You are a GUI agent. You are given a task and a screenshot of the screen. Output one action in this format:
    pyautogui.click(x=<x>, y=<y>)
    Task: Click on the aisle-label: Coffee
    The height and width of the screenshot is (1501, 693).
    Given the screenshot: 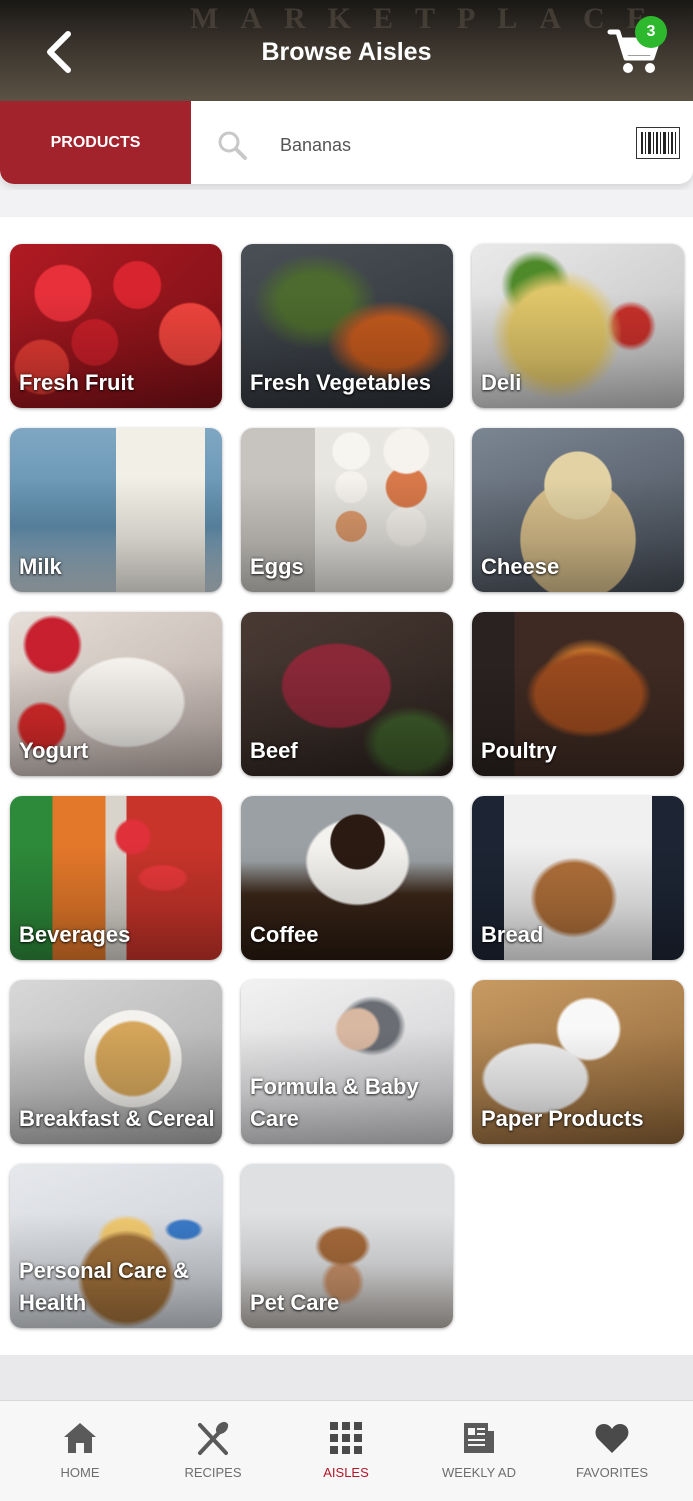 What is the action you would take?
    pyautogui.click(x=284, y=934)
    